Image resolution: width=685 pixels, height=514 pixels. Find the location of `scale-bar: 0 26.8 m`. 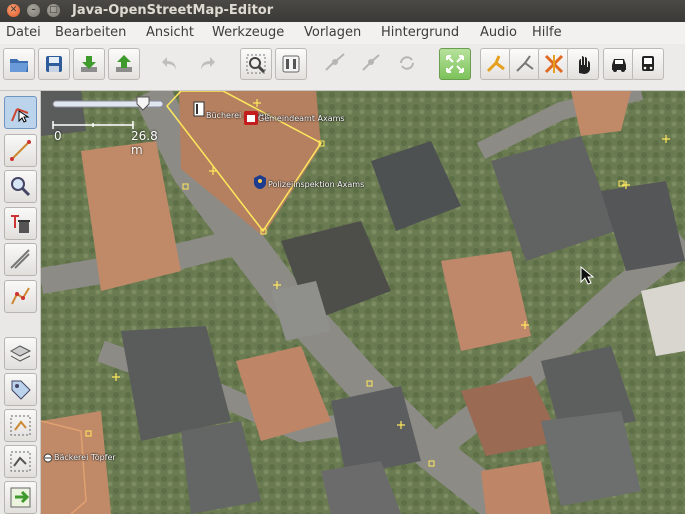

scale-bar: 0 26.8 m is located at coordinates (111, 126).